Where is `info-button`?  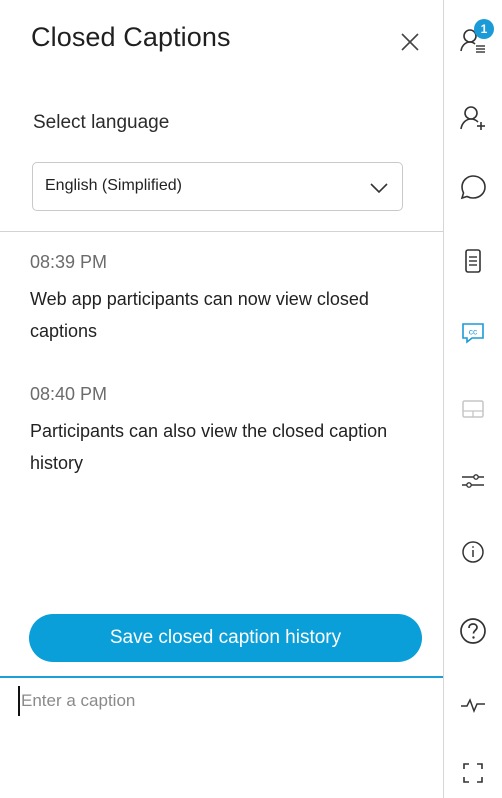 info-button is located at coordinates (473, 552).